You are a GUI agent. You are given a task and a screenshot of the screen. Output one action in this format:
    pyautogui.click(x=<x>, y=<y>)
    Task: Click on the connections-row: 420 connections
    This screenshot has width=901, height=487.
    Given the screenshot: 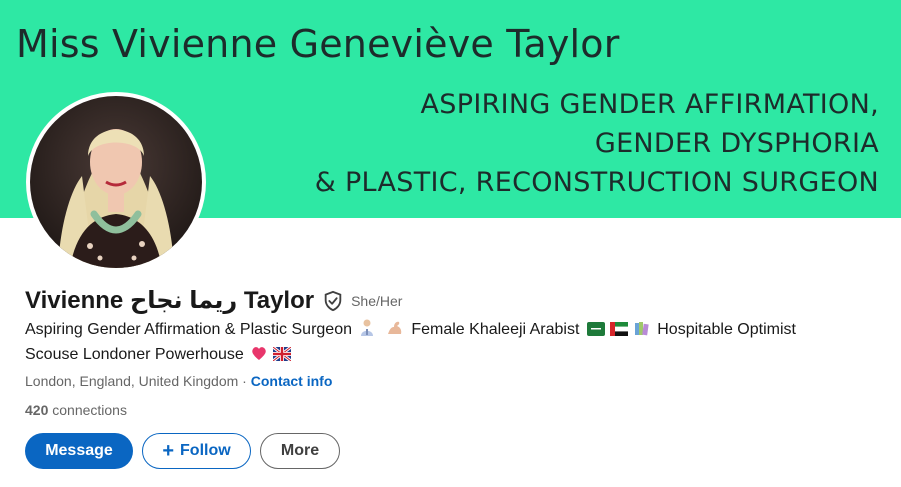 What is the action you would take?
    pyautogui.click(x=76, y=410)
    